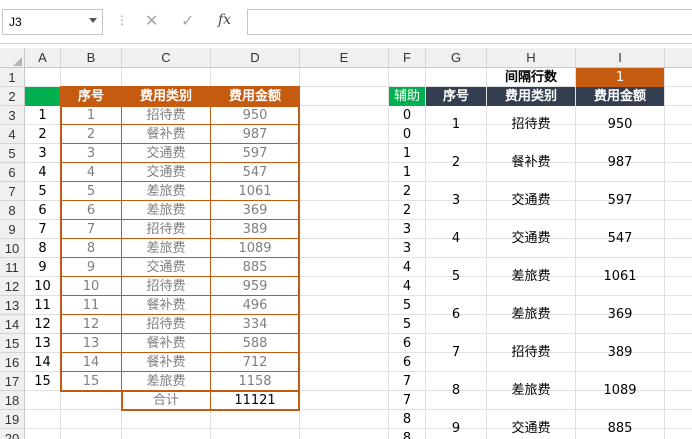 The width and height of the screenshot is (692, 439). What do you see at coordinates (93, 20) in the screenshot?
I see `chevron-down-icon` at bounding box center [93, 20].